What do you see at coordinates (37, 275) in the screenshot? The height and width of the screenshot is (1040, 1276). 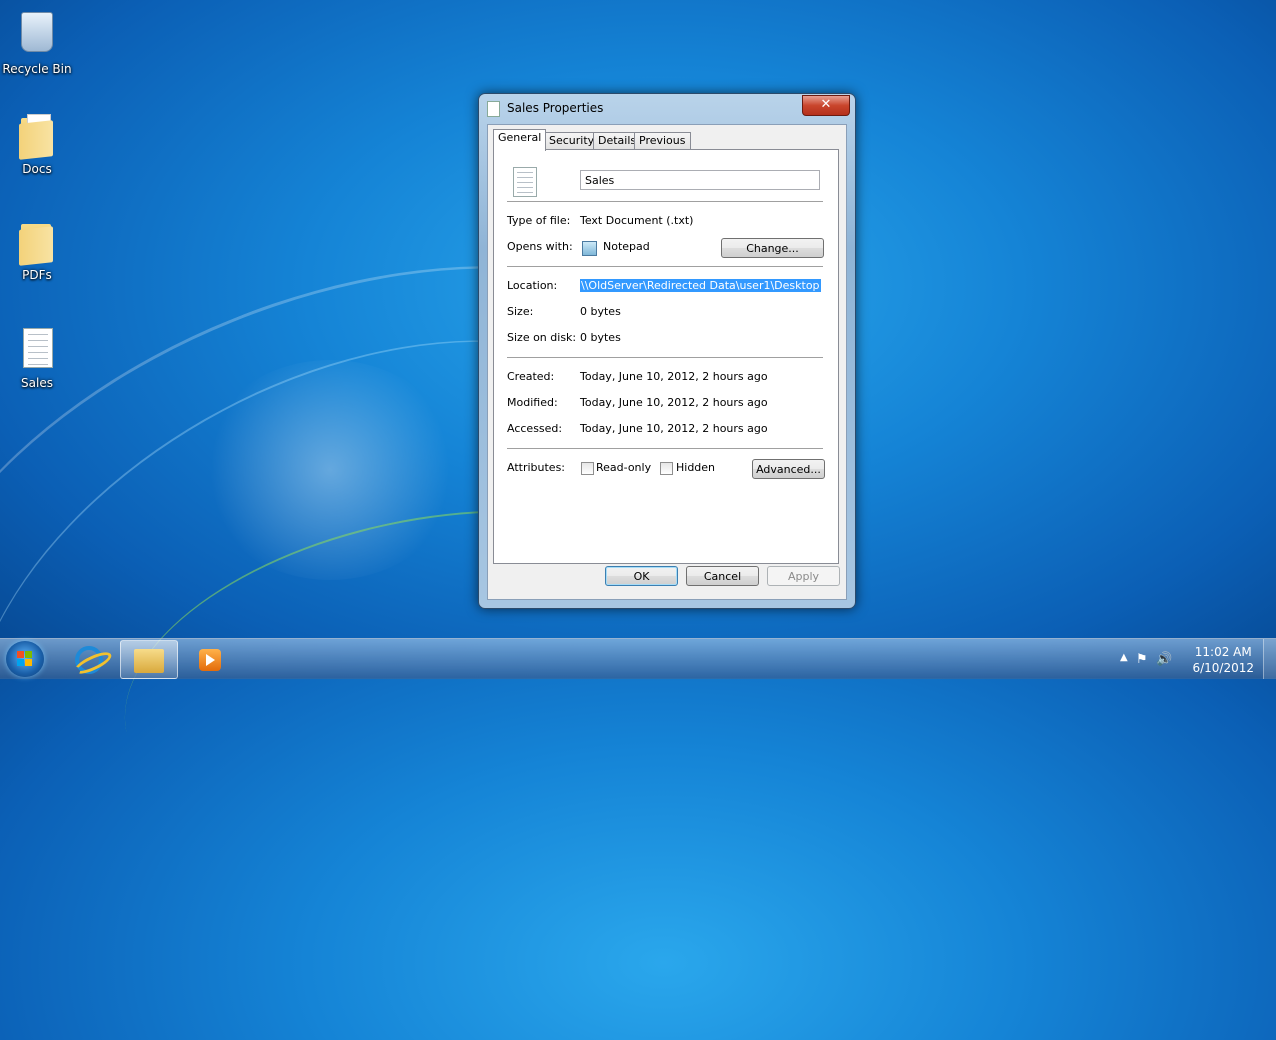 I see `desktop-icon-label: PDFs` at bounding box center [37, 275].